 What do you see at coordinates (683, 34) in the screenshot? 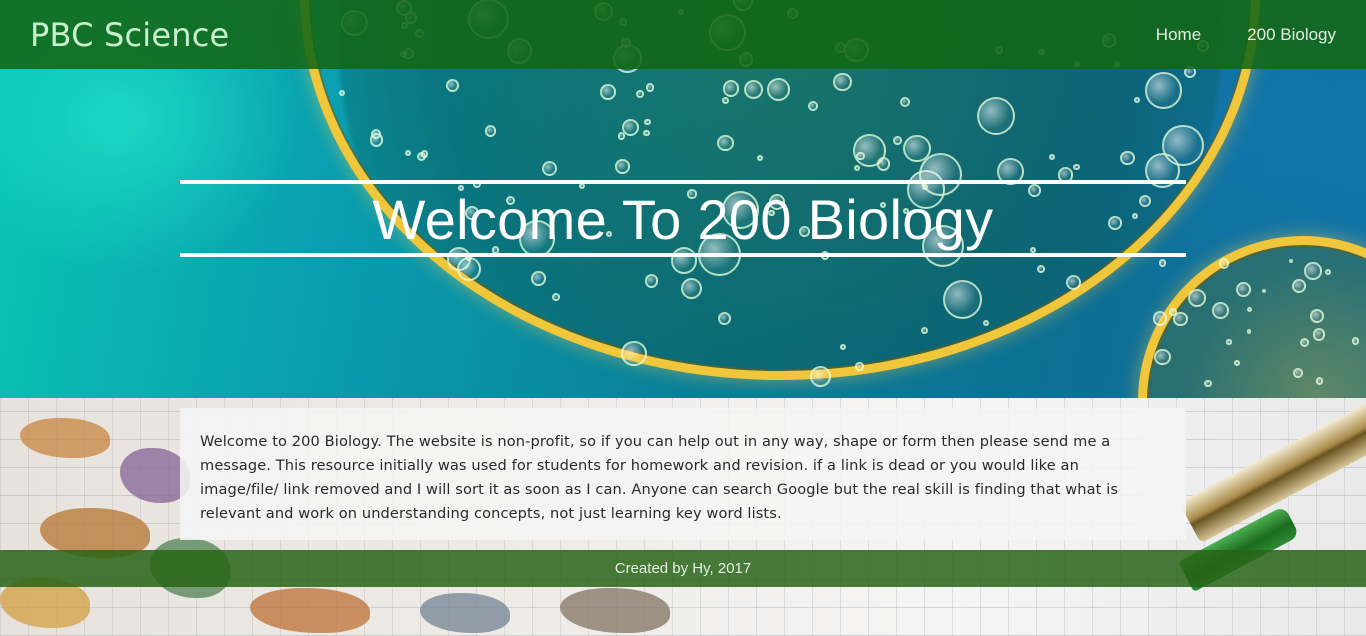
I see `top-navbar: PBC Science Home 200 Biology` at bounding box center [683, 34].